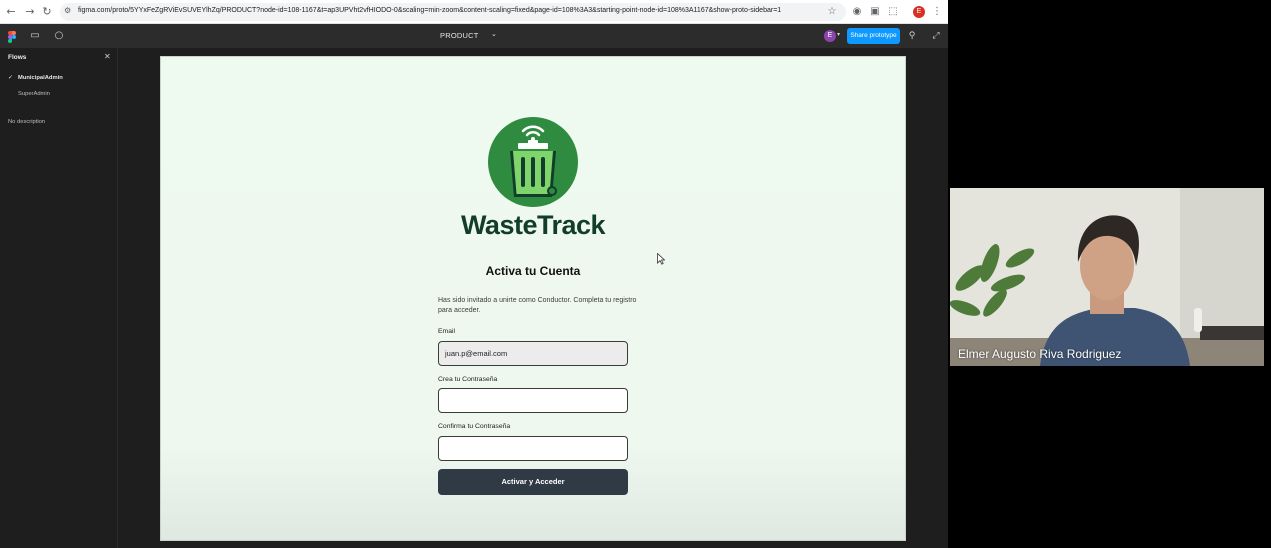 Image resolution: width=1271 pixels, height=548 pixels. What do you see at coordinates (873, 36) in the screenshot?
I see `share-prototype-button: Share prototype` at bounding box center [873, 36].